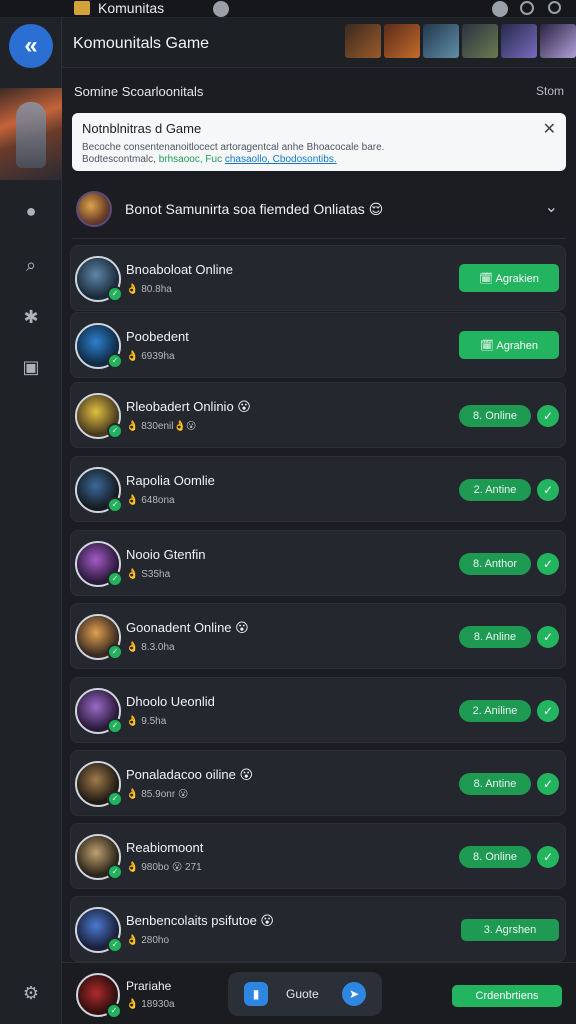 The width and height of the screenshot is (576, 1024). What do you see at coordinates (495, 490) in the screenshot?
I see `status-badge: 2. Antine` at bounding box center [495, 490].